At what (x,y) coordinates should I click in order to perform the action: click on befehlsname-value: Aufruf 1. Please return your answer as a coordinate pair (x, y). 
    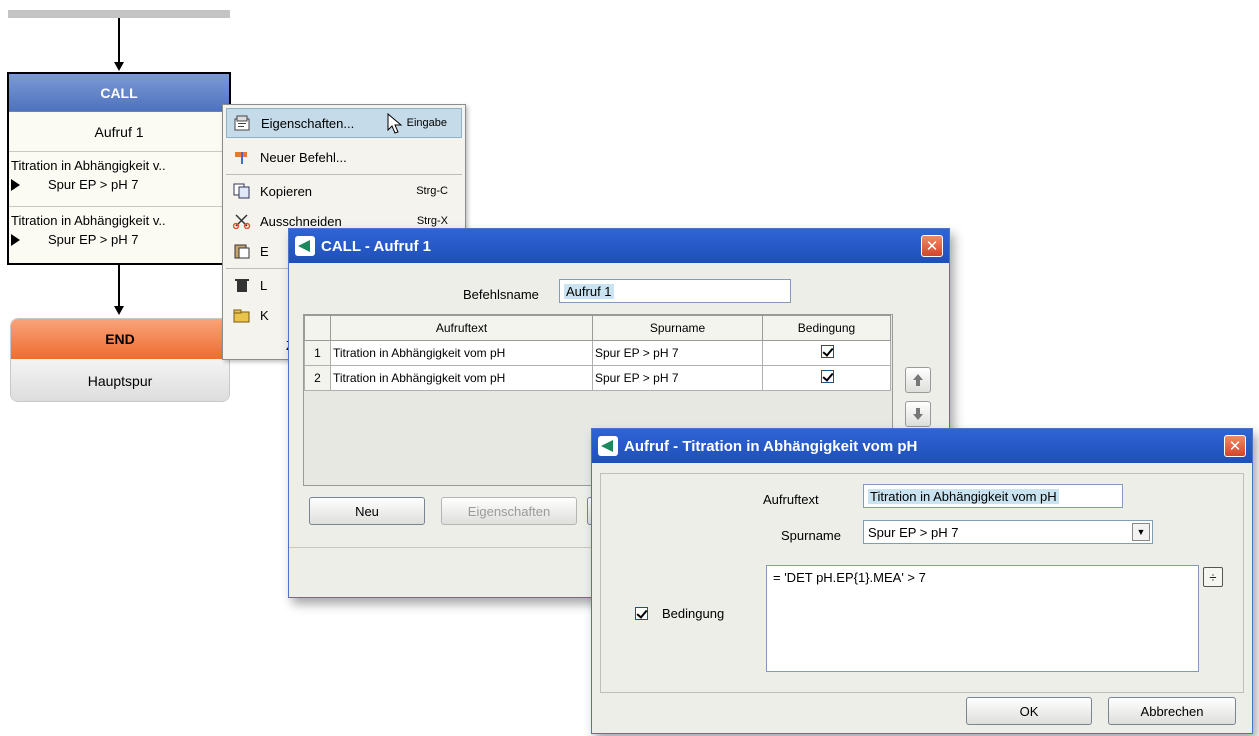
    Looking at the image, I should click on (589, 291).